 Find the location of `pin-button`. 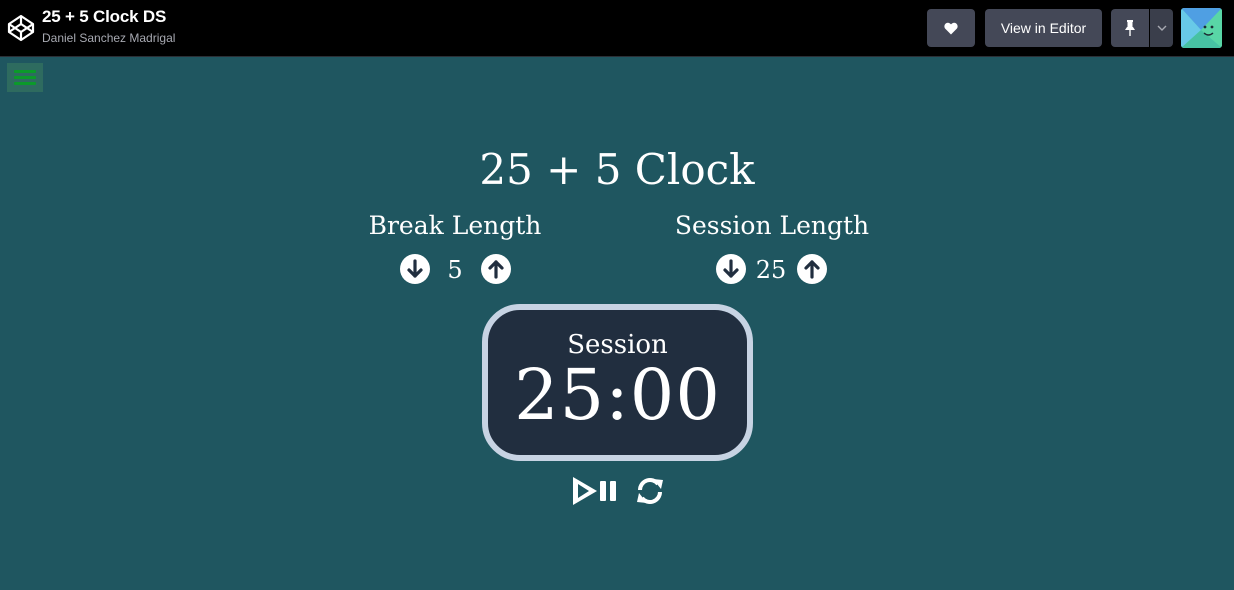

pin-button is located at coordinates (1130, 28).